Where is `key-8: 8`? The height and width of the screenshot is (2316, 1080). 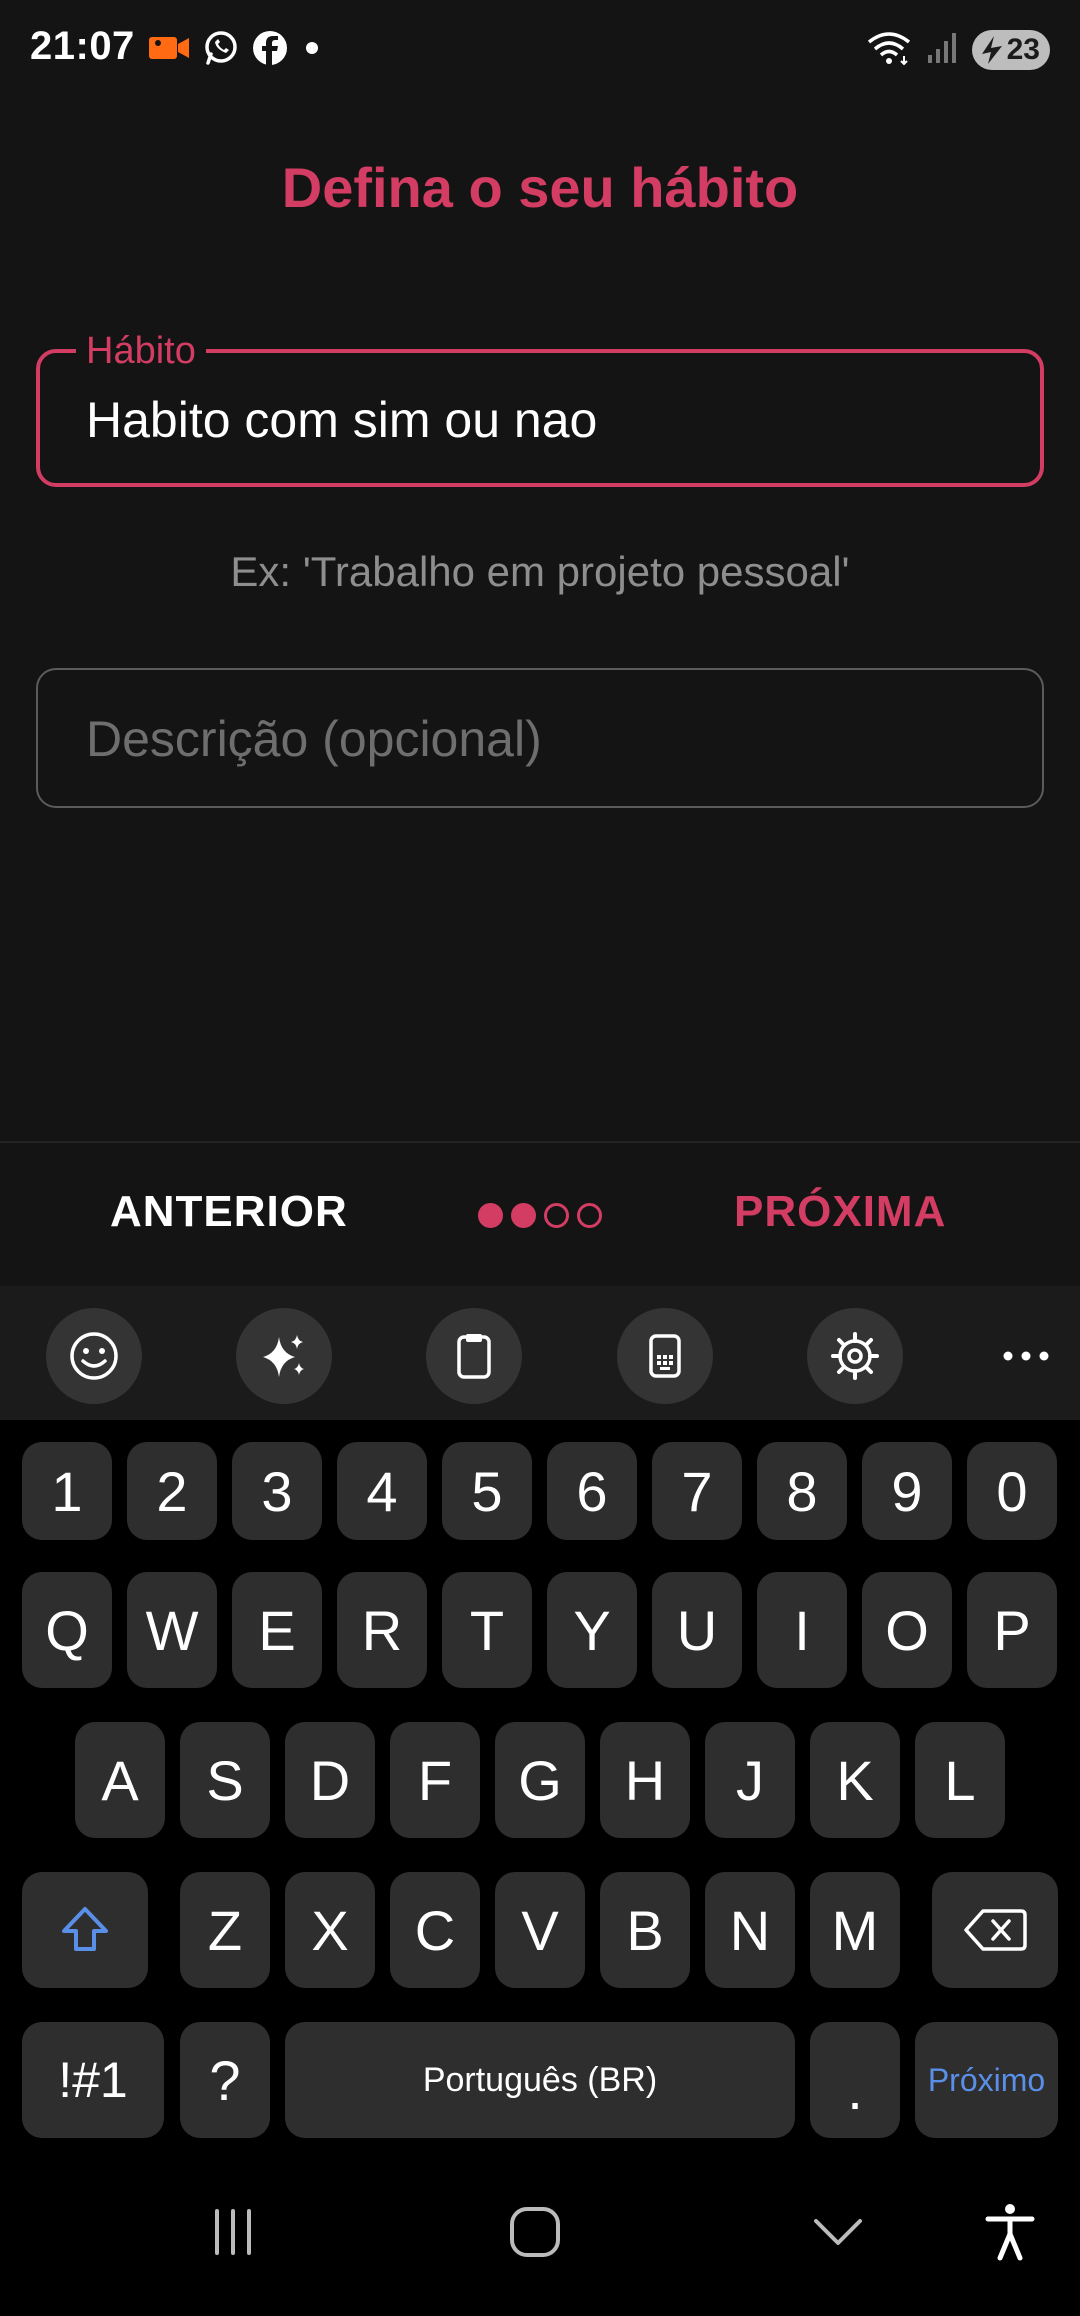 key-8: 8 is located at coordinates (802, 1491).